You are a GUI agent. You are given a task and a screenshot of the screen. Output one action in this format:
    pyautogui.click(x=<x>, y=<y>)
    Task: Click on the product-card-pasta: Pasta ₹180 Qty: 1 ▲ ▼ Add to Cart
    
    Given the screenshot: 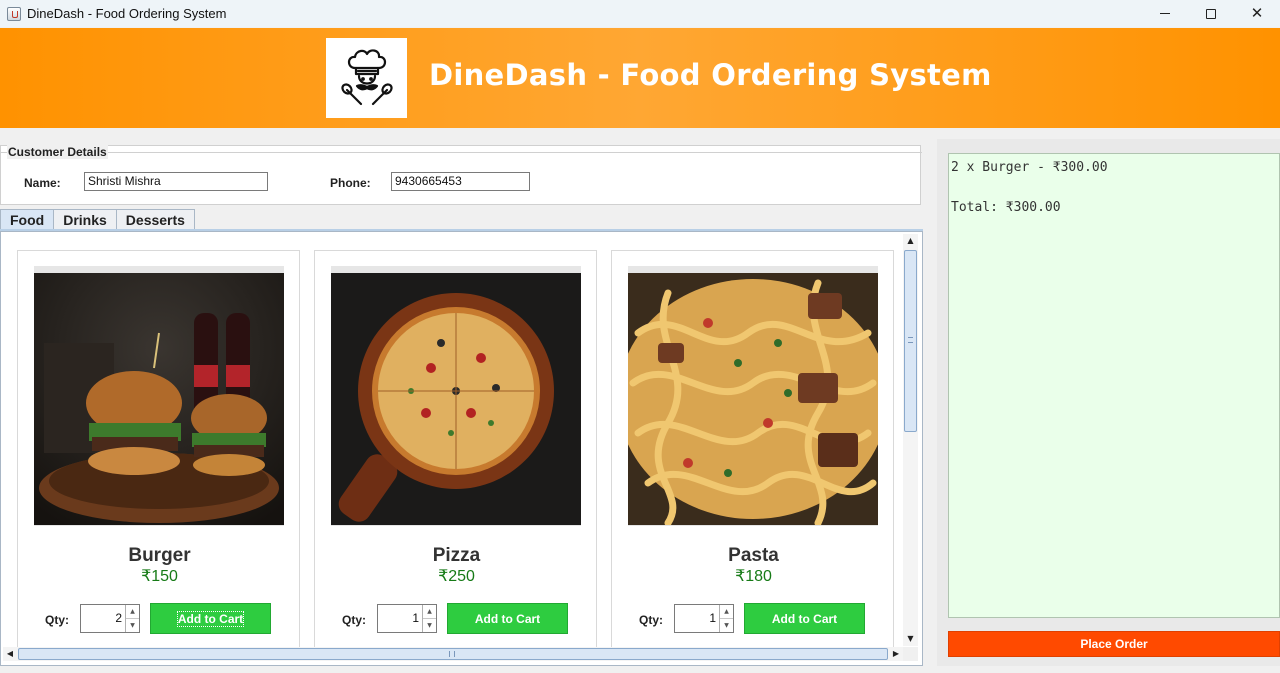 What is the action you would take?
    pyautogui.click(x=752, y=450)
    